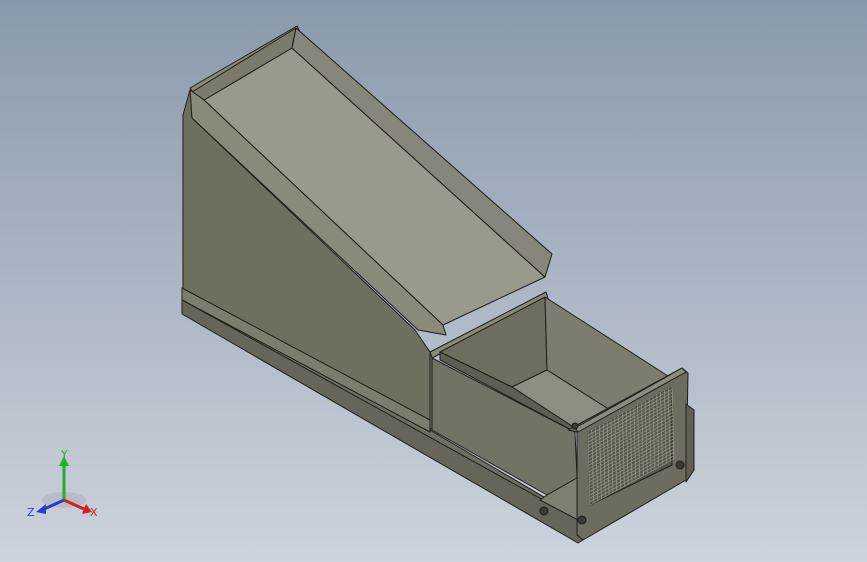 The image size is (867, 562). Describe the element at coordinates (31, 512) in the screenshot. I see `z-axis-label: Z` at that location.